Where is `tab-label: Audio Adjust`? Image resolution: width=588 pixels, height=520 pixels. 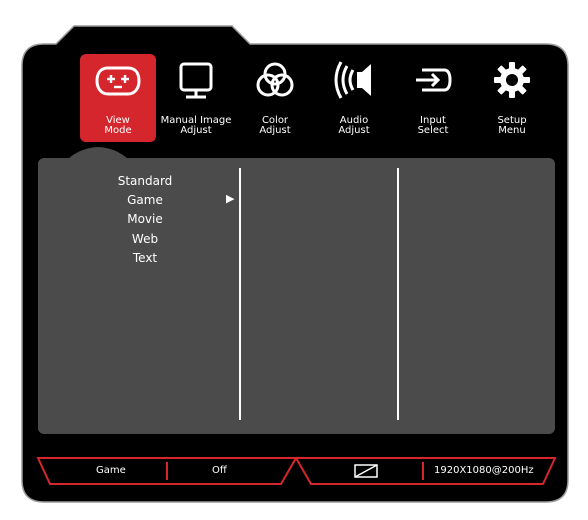
tab-label: Audio Adjust is located at coordinates (354, 126).